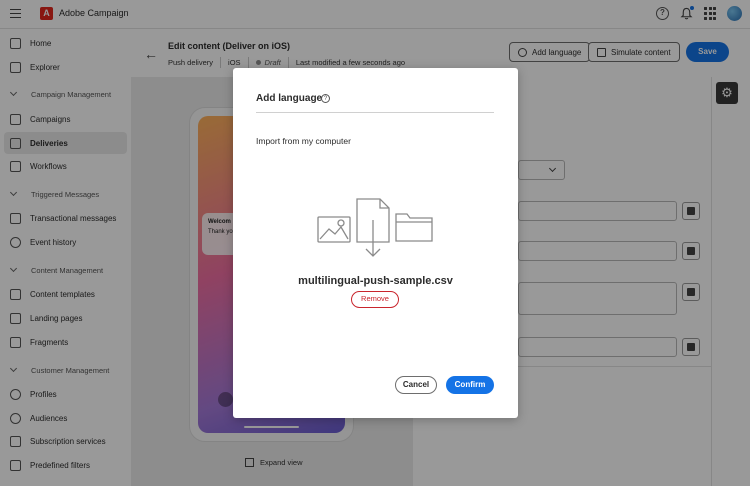  I want to click on dialog-title: Add language, so click(289, 98).